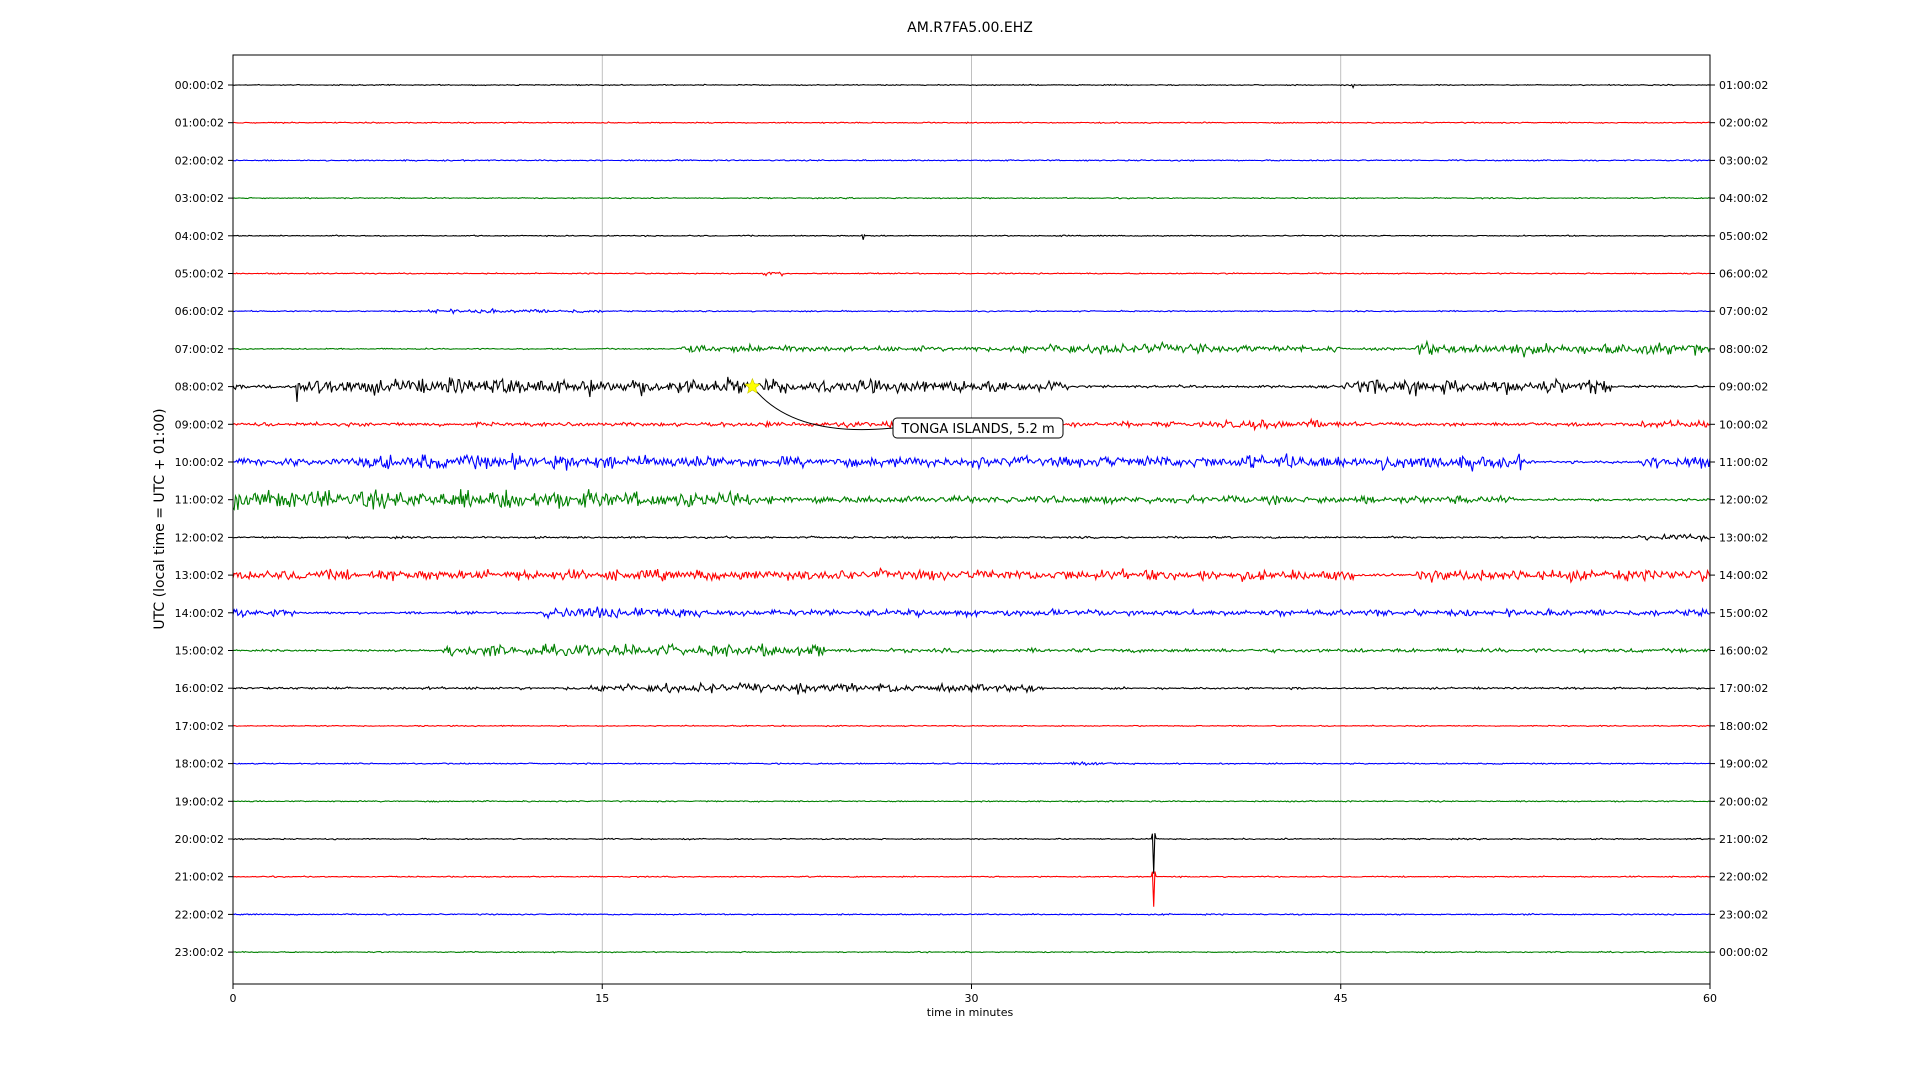 The width and height of the screenshot is (1920, 1080). I want to click on right-hour-label: 08:00:02, so click(1743, 349).